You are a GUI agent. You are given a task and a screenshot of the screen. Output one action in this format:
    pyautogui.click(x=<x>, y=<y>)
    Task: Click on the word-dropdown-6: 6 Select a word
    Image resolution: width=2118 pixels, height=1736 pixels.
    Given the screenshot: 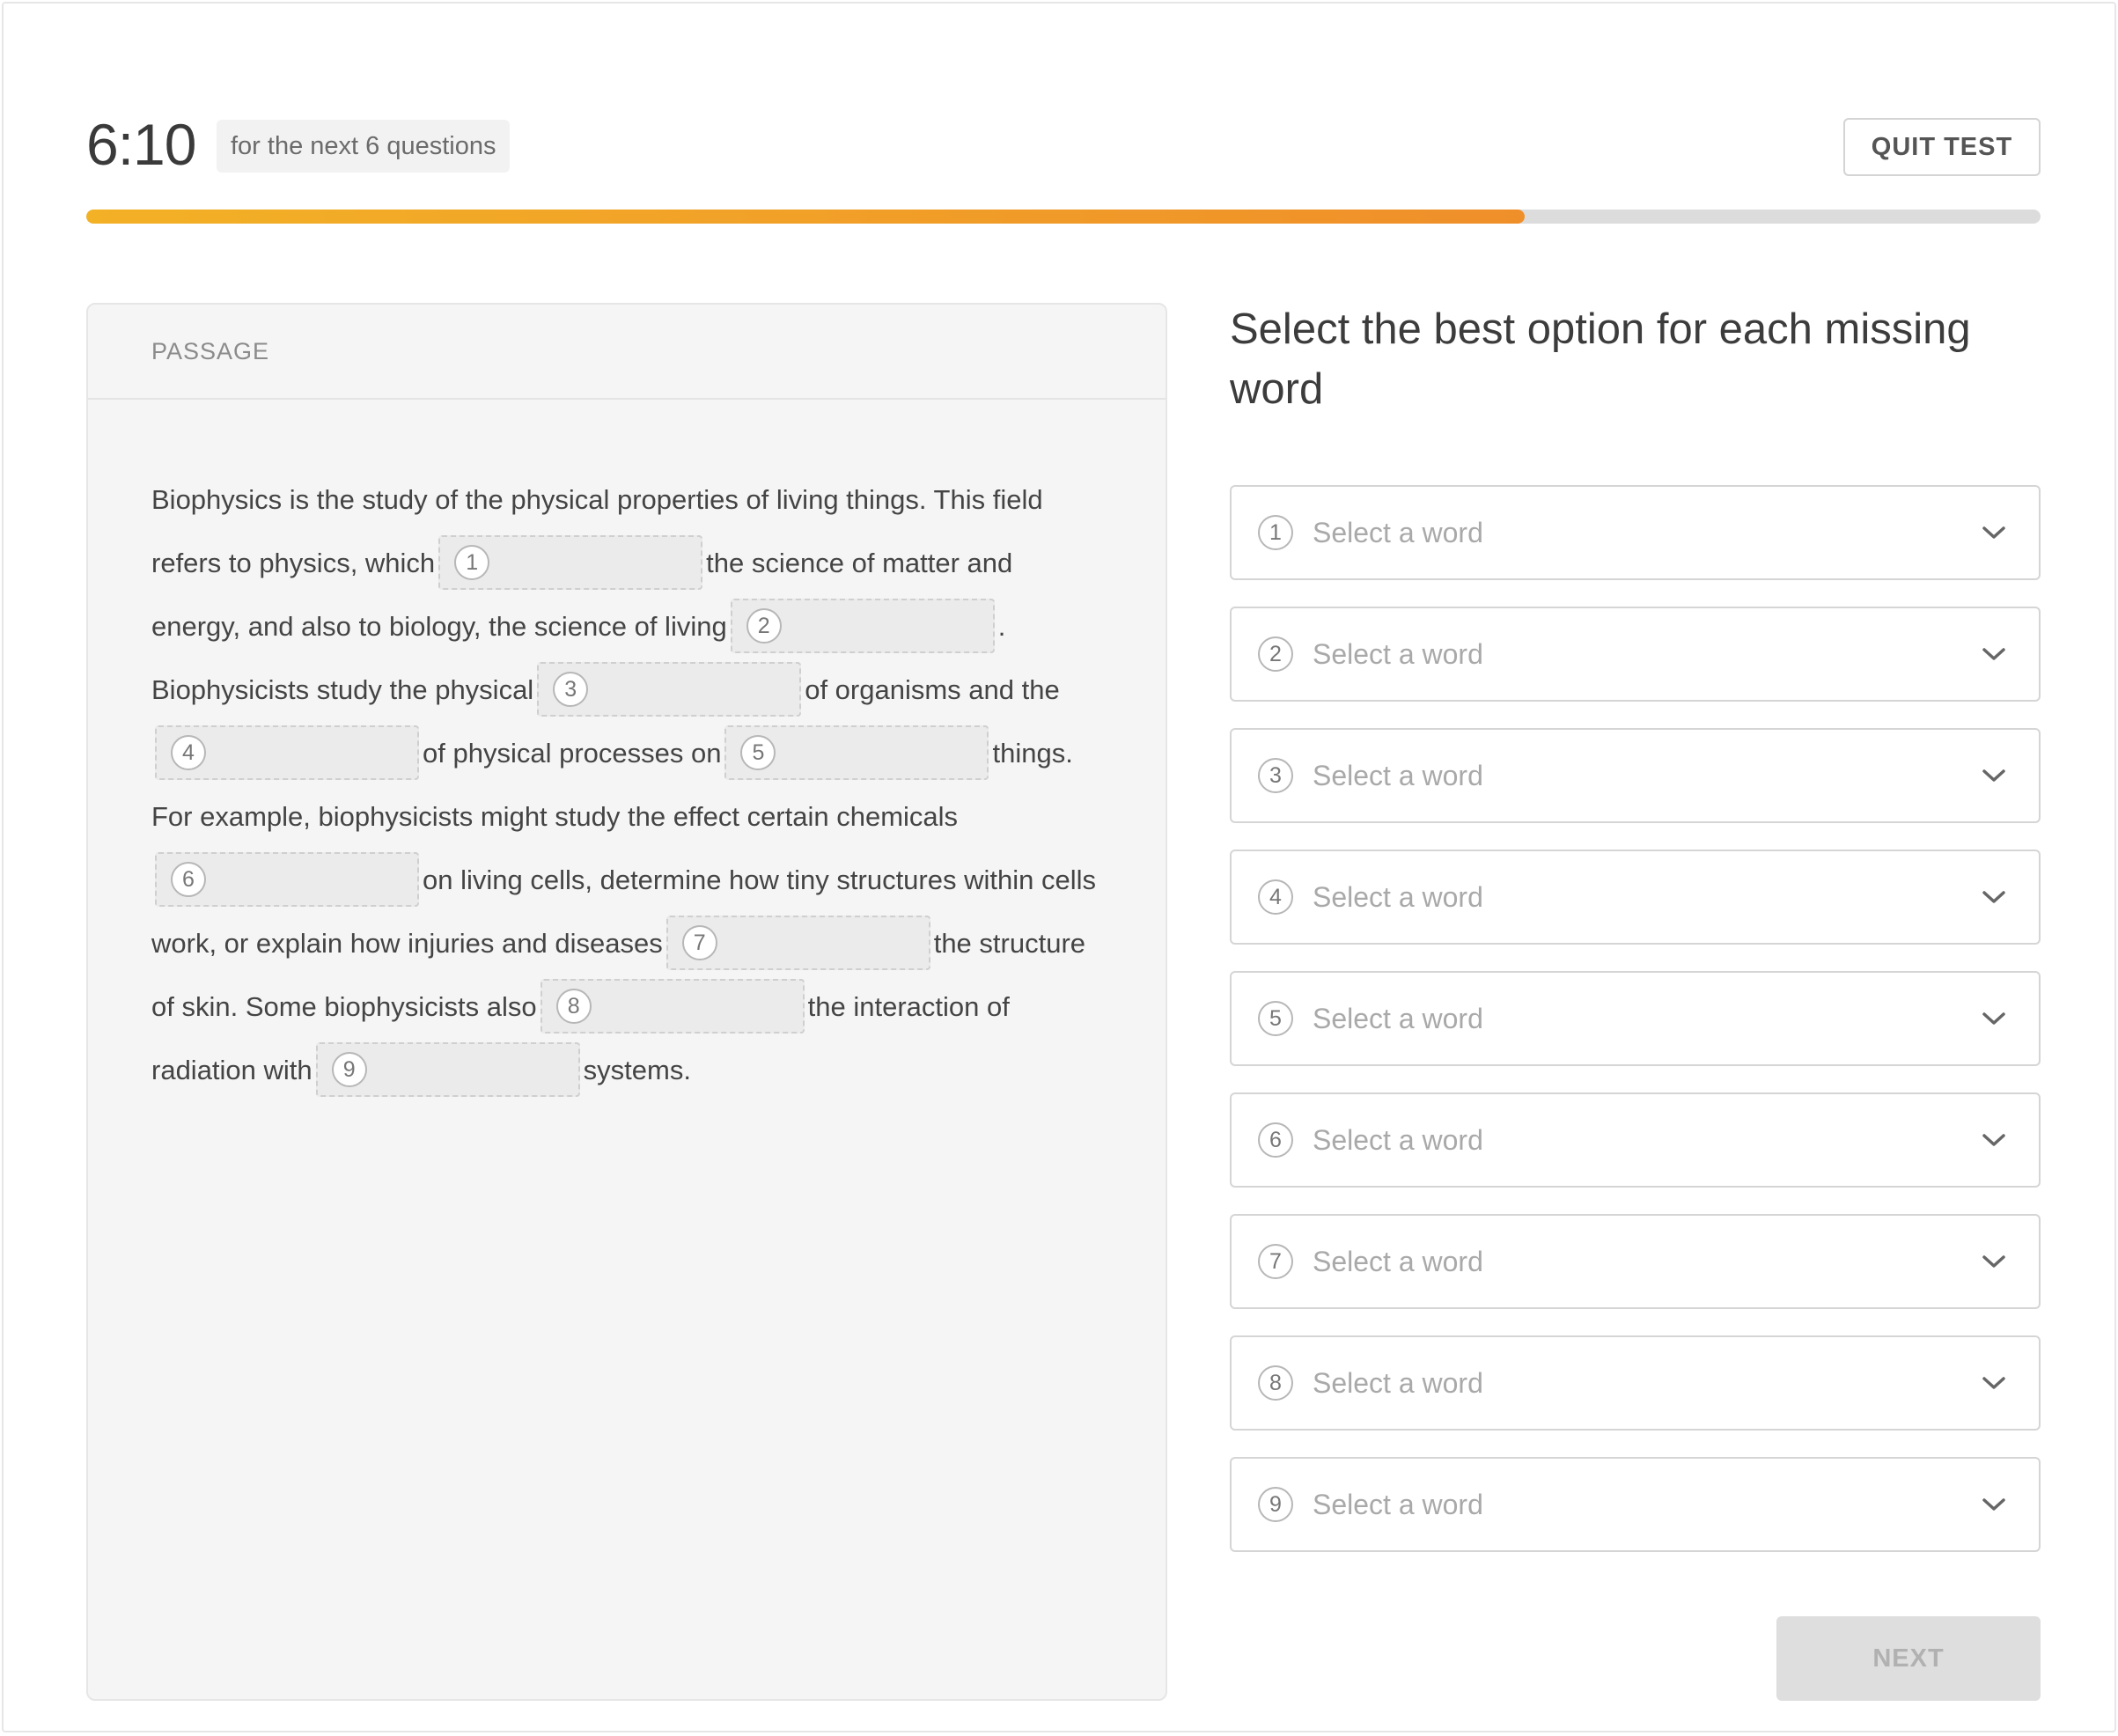 What is the action you would take?
    pyautogui.click(x=1635, y=1140)
    